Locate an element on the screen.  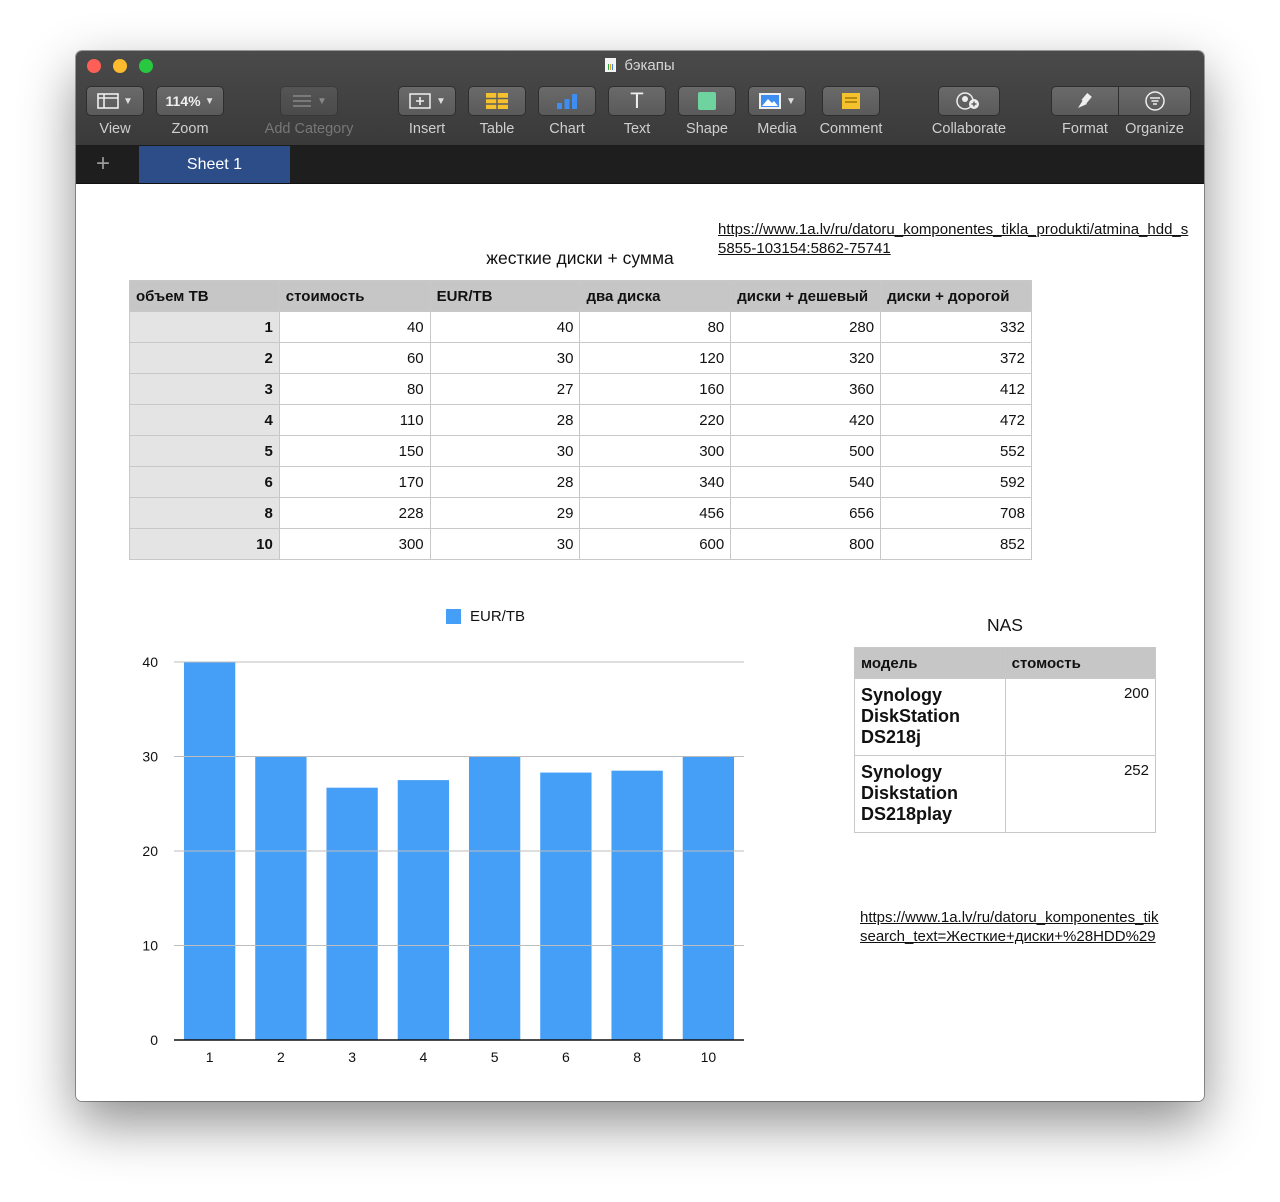
nas-model-cell: Synology DiskStation DS218j is located at coordinates (930, 717).